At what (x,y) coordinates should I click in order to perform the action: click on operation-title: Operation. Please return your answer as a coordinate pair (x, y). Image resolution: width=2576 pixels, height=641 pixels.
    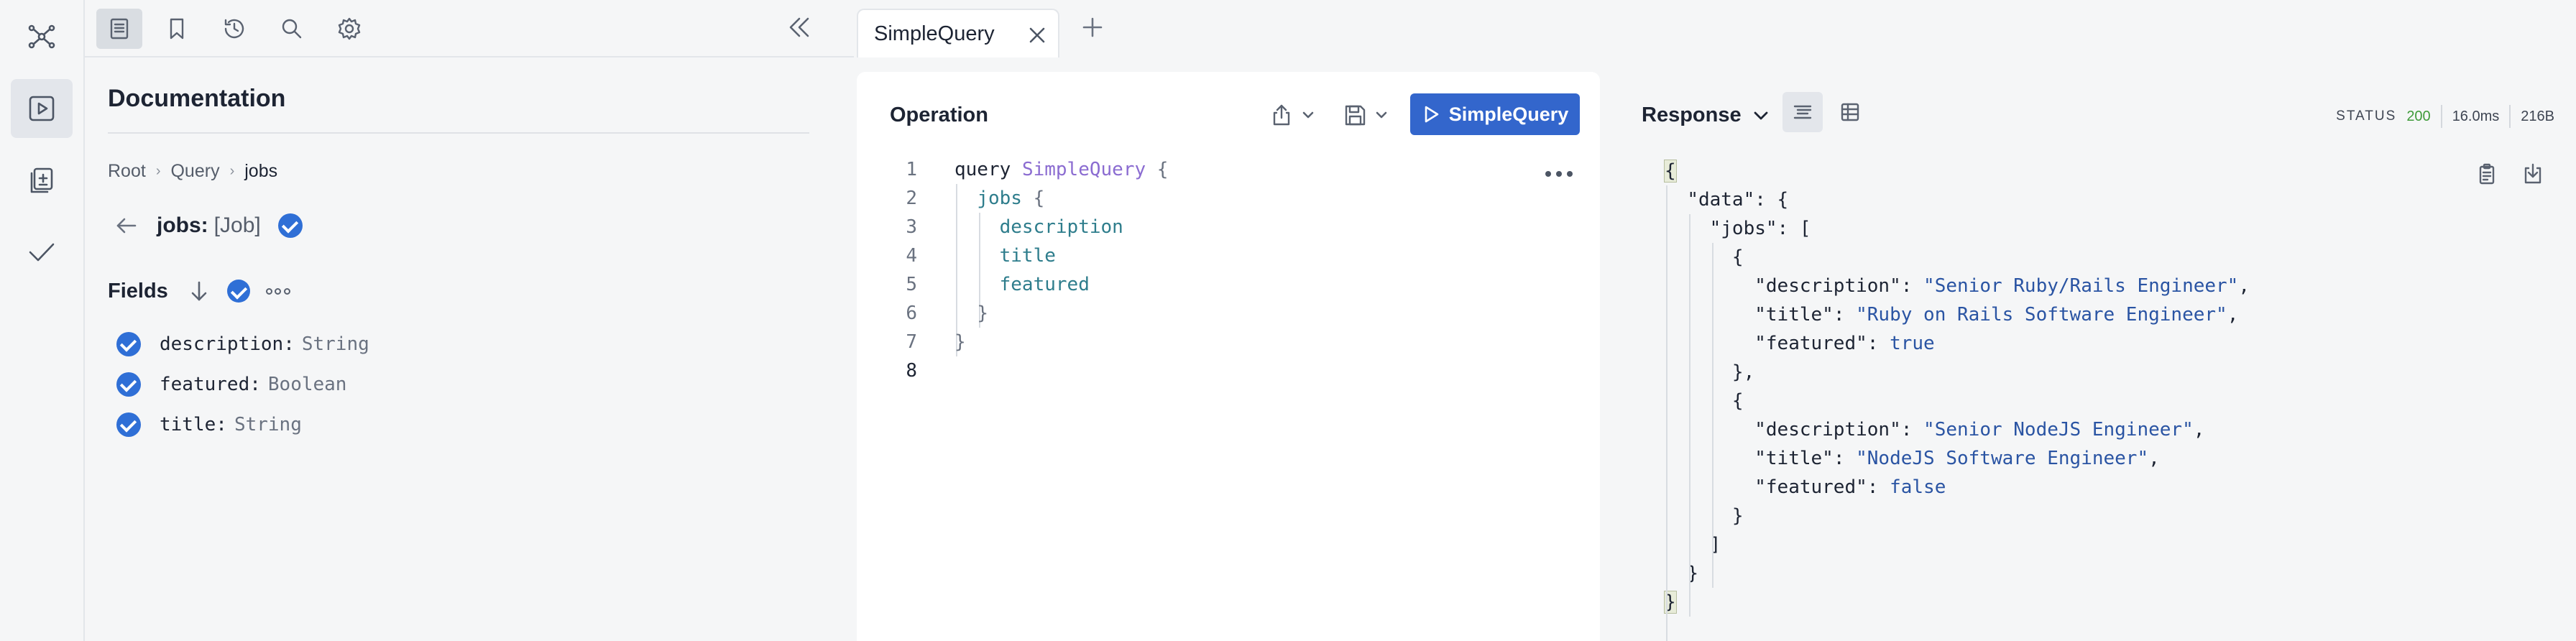
    Looking at the image, I should click on (939, 114).